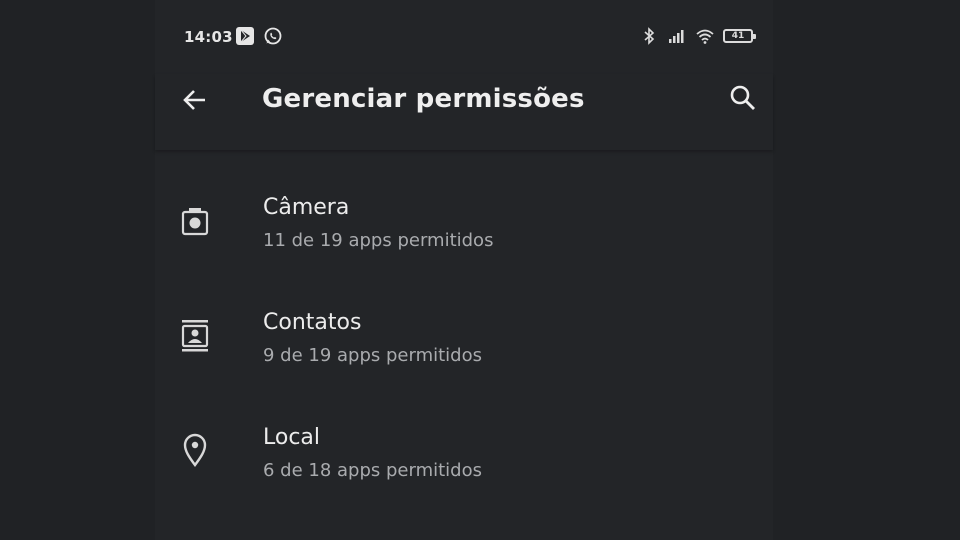 This screenshot has height=540, width=960. What do you see at coordinates (649, 36) in the screenshot?
I see `bluetooth-icon` at bounding box center [649, 36].